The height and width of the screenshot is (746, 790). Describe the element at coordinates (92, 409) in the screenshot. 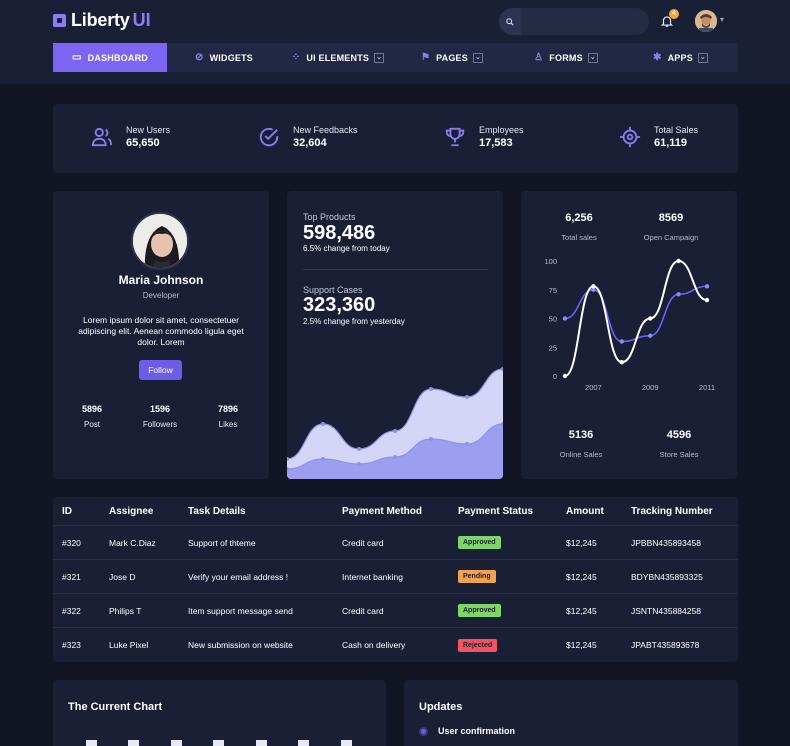

I see `post-count: 5896` at that location.